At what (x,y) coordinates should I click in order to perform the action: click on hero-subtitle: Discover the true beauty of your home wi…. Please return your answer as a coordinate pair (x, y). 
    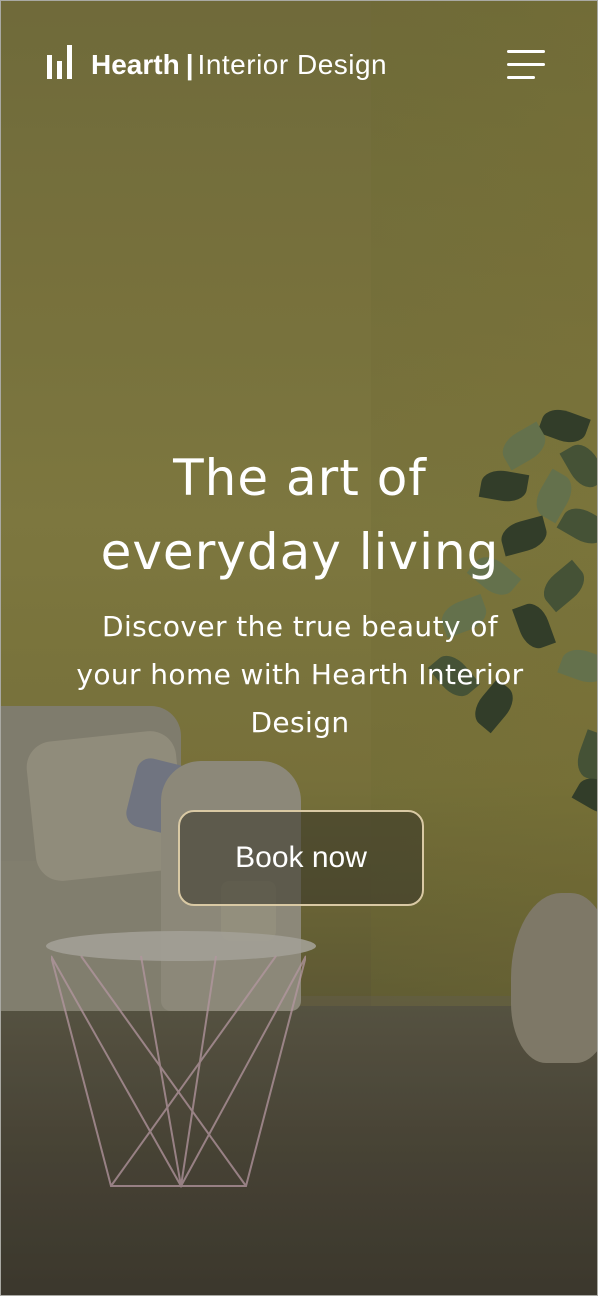
    Looking at the image, I should click on (300, 674).